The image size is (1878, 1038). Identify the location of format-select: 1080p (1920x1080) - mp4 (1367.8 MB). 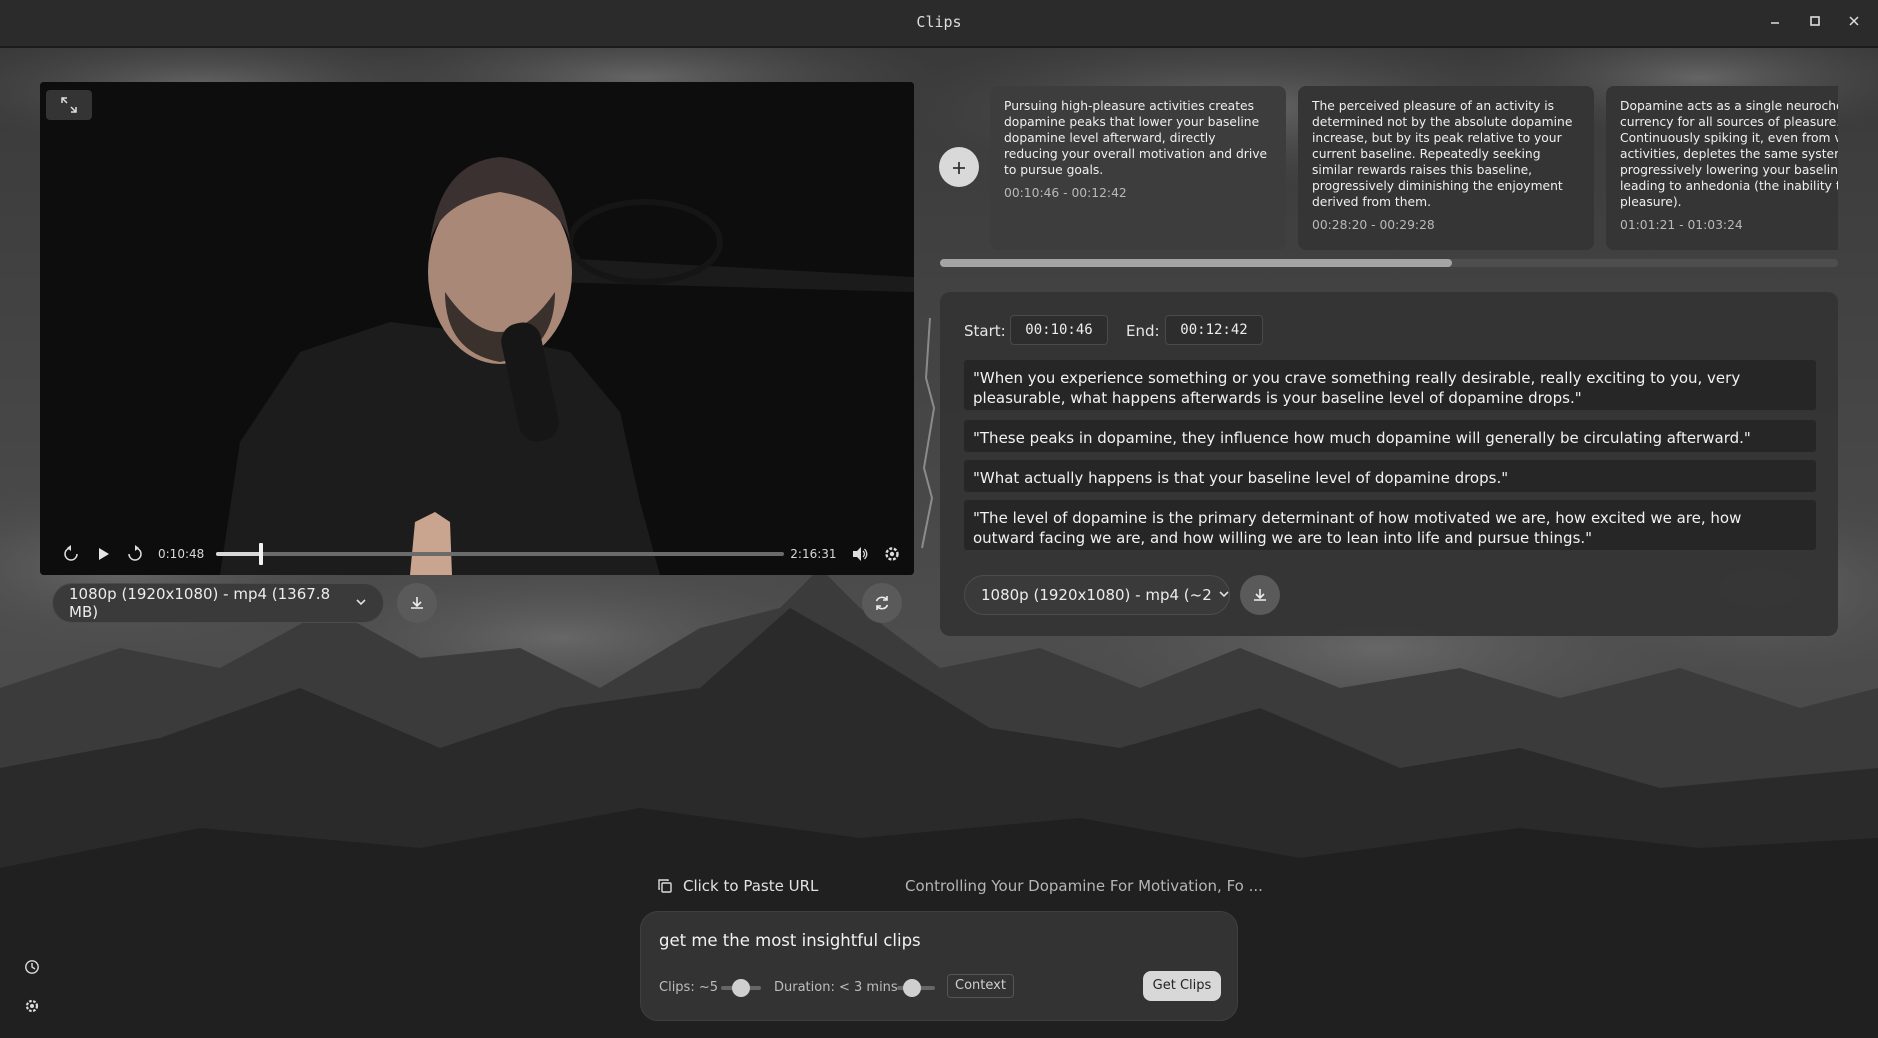
(218, 603).